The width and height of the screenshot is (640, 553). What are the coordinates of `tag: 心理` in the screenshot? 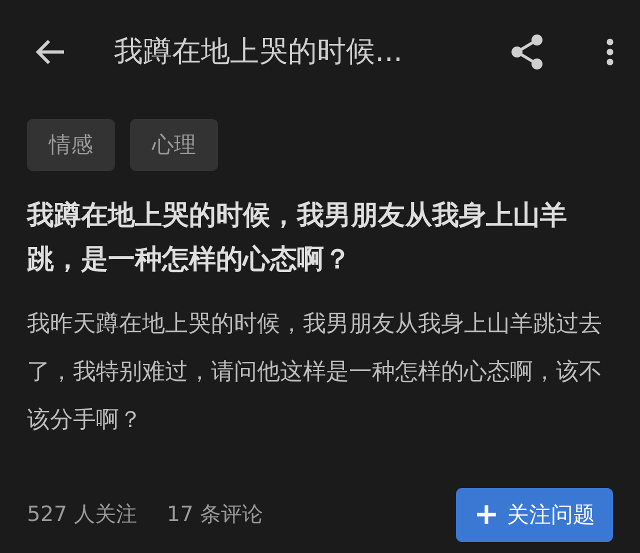 It's located at (174, 145).